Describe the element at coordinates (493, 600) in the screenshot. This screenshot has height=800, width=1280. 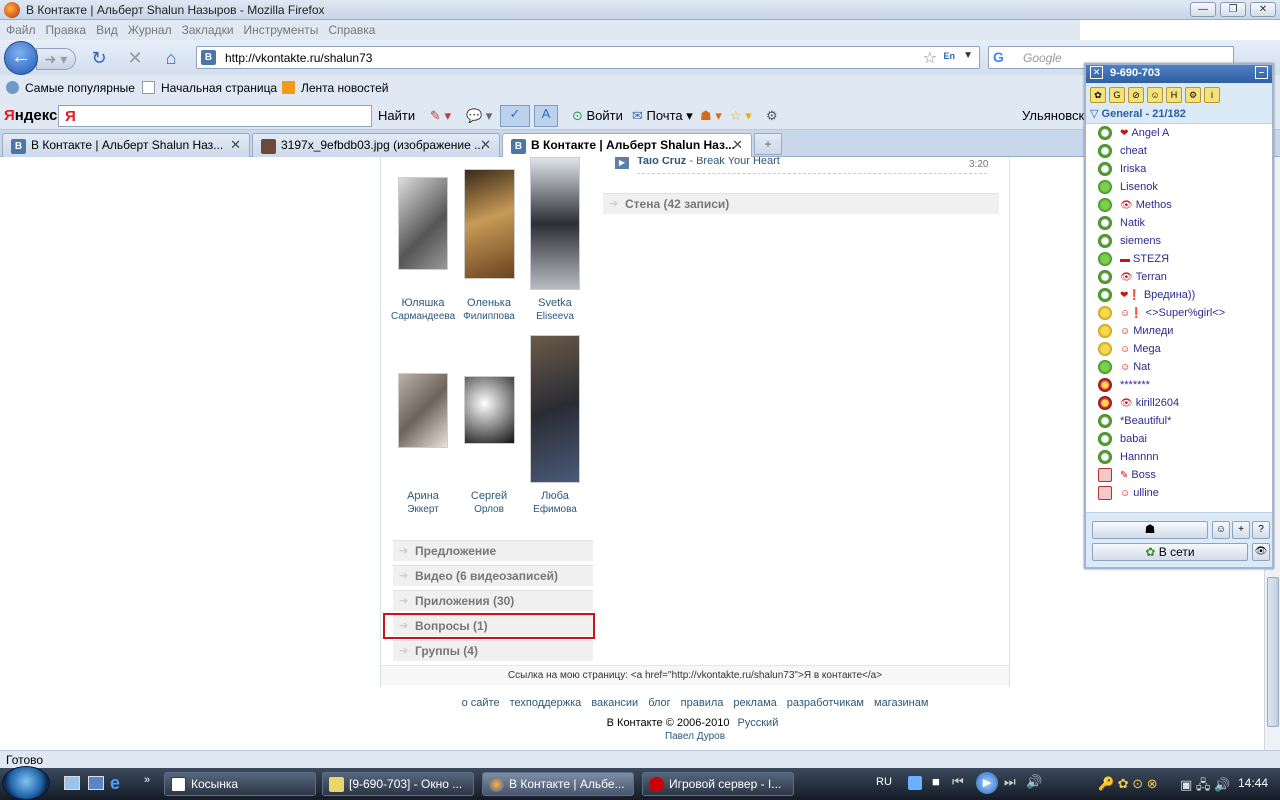
I see `section-applications: Приложения (30)` at that location.